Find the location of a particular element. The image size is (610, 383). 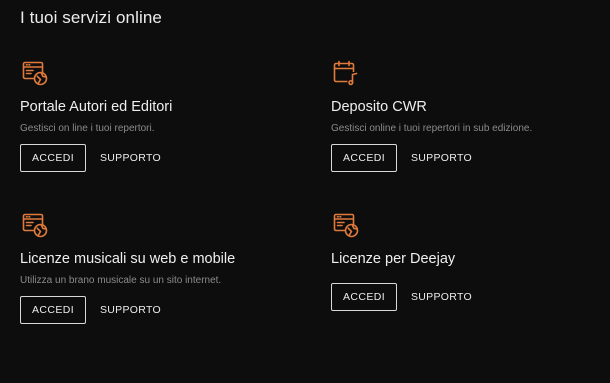

service-description: Gestisci on line i tuoi repertori. is located at coordinates (87, 128).